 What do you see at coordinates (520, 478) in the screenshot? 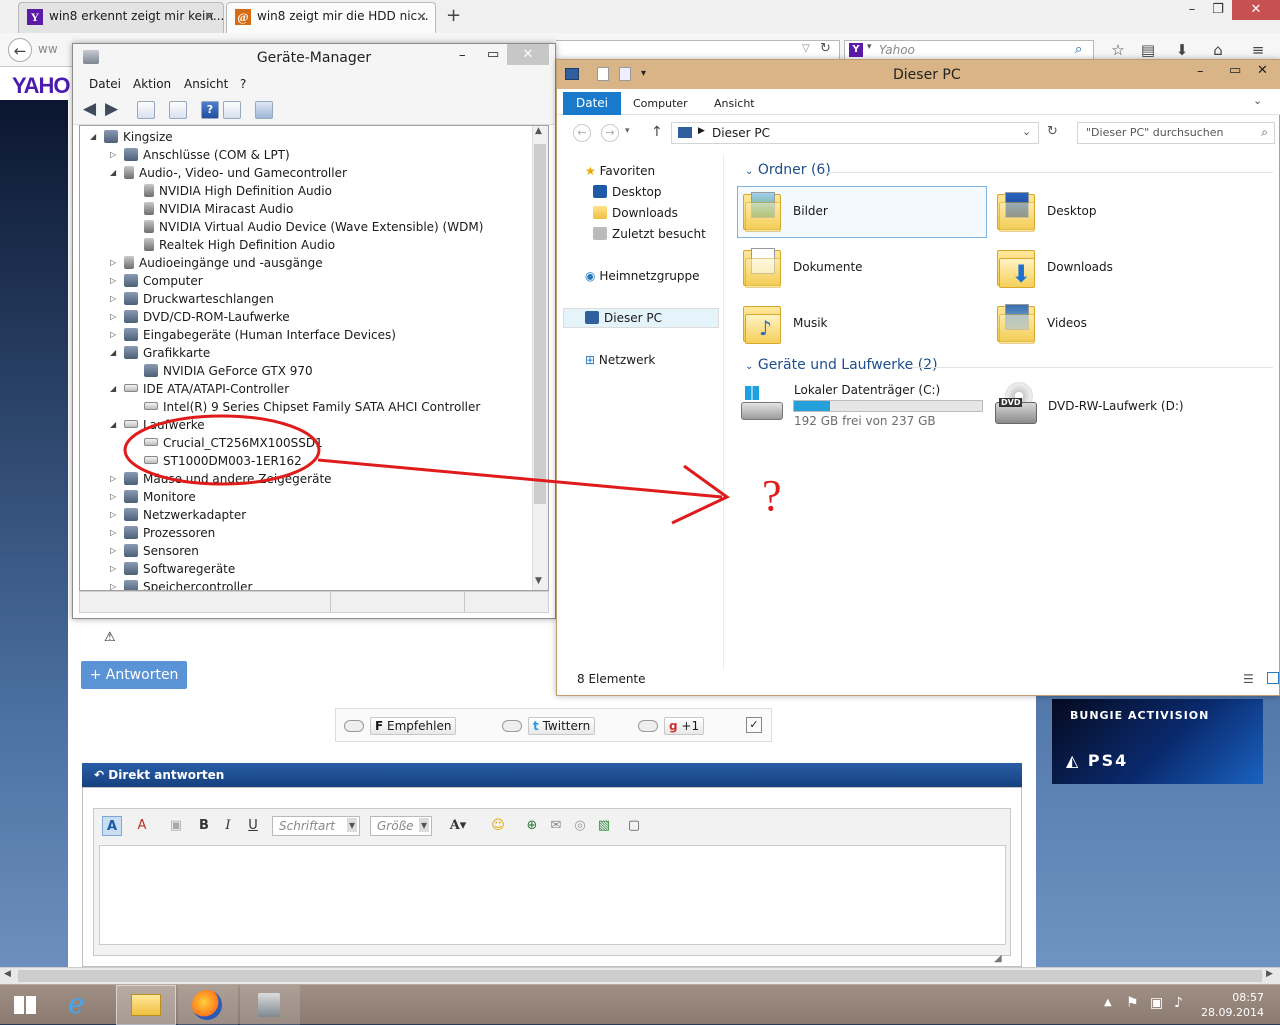
I see `annotation-arrow-line` at bounding box center [520, 478].